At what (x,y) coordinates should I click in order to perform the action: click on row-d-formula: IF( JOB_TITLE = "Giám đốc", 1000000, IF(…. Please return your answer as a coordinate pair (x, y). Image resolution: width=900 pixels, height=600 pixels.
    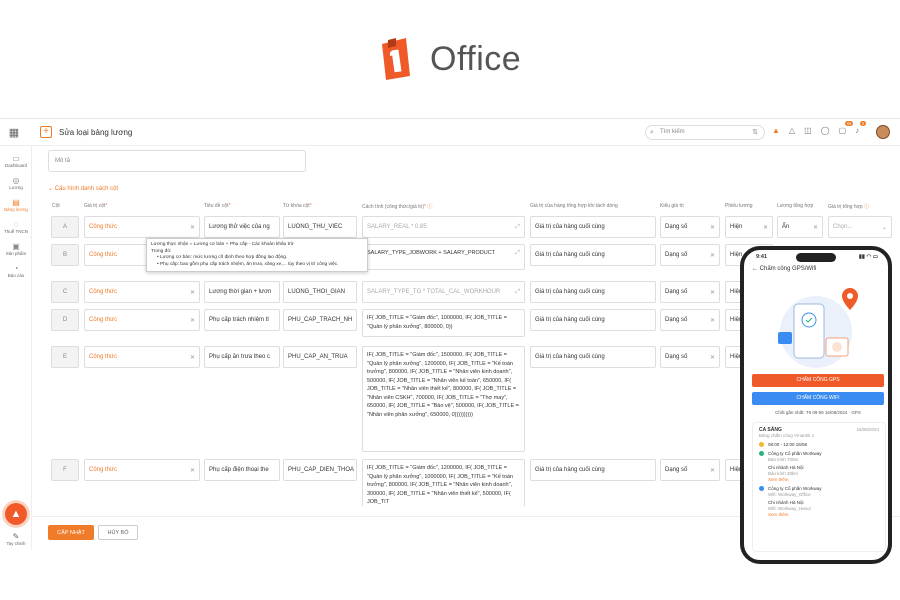
    Looking at the image, I should click on (443, 323).